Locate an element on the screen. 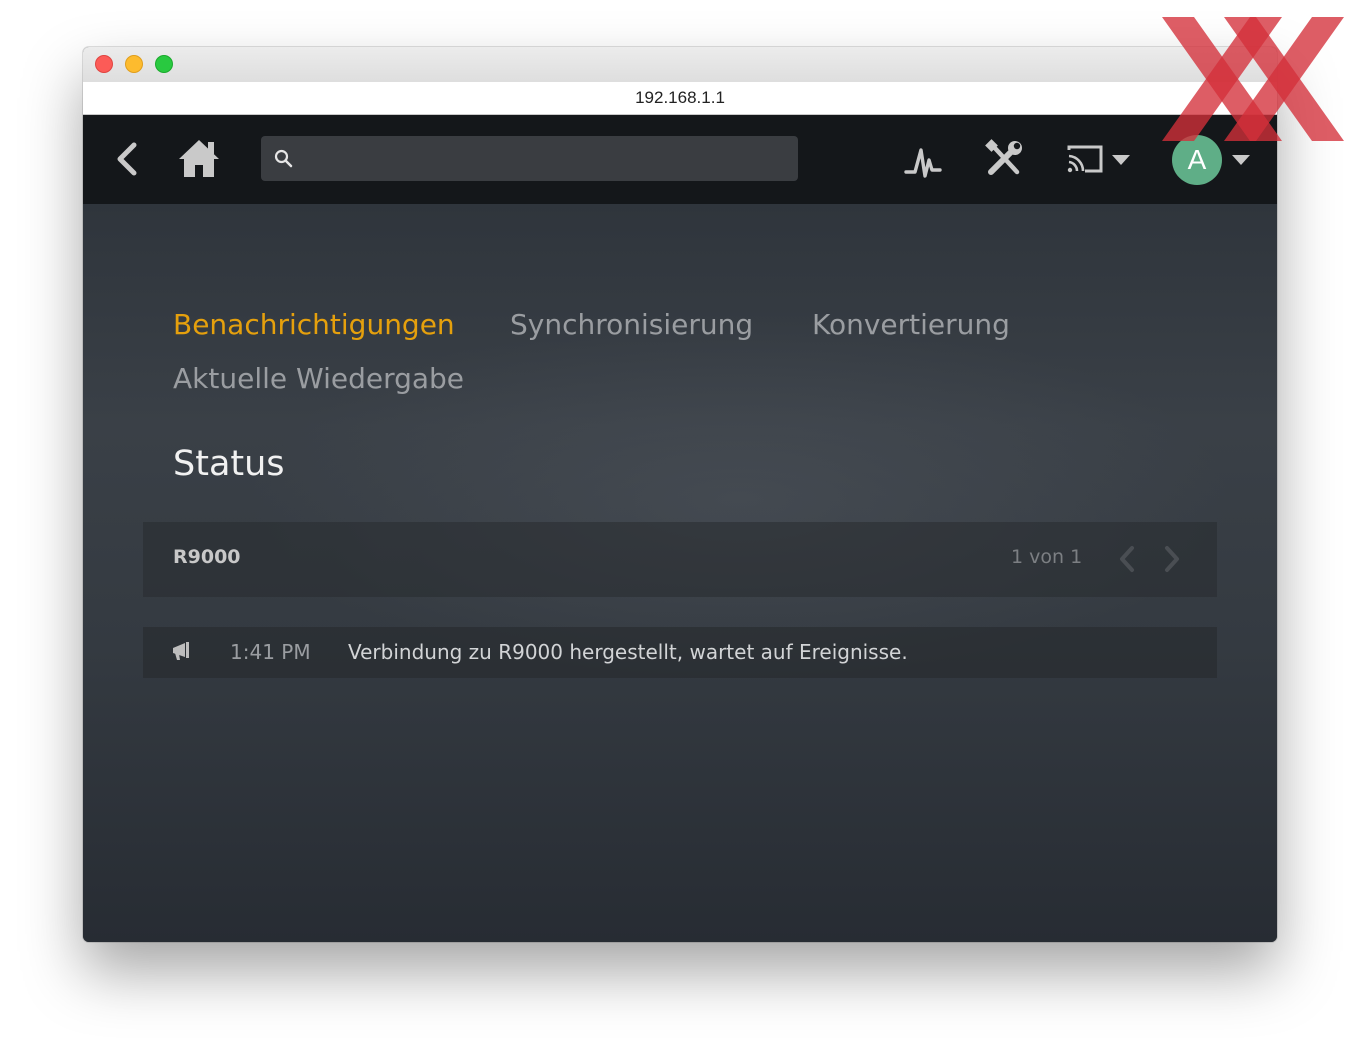 This screenshot has height=1062, width=1360. address-bar: 192.168.1.1 is located at coordinates (680, 98).